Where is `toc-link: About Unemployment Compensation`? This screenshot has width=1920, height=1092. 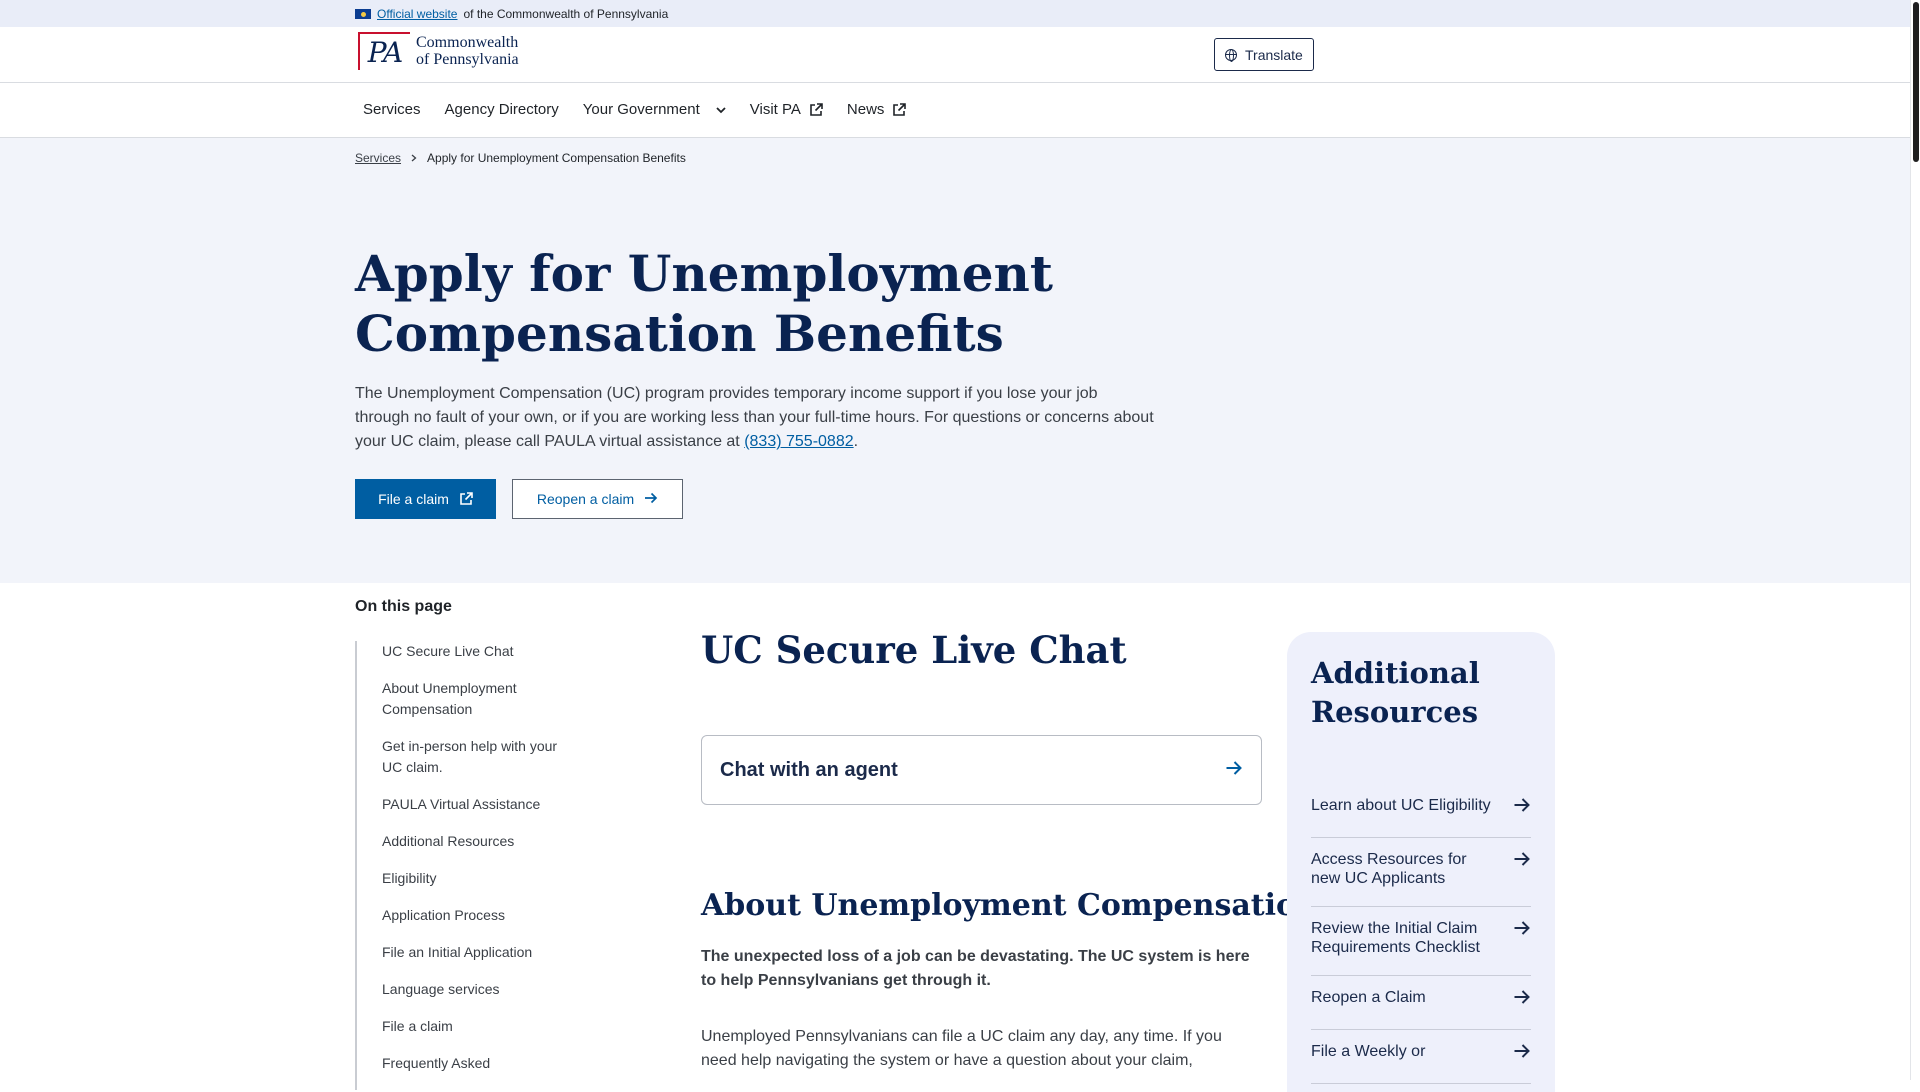 toc-link: About Unemployment Compensation is located at coordinates (449, 698).